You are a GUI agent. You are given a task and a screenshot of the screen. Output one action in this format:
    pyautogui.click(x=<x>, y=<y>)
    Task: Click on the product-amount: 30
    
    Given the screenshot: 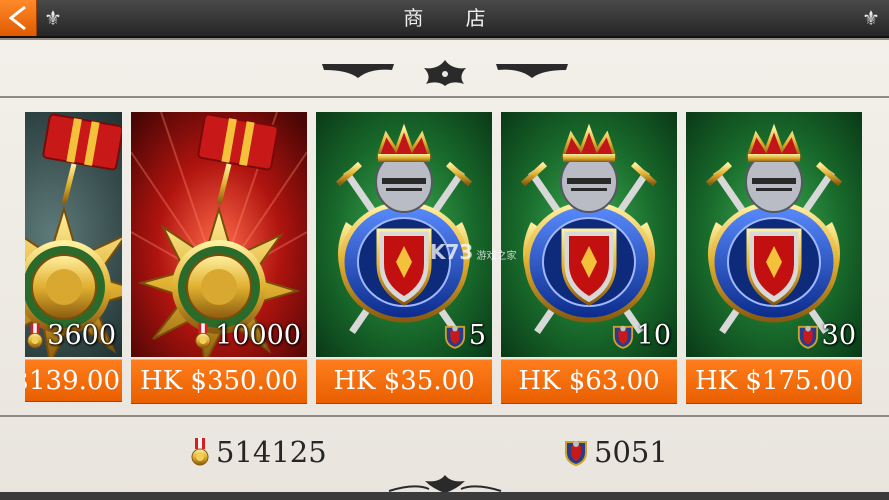 What is the action you would take?
    pyautogui.click(x=826, y=336)
    